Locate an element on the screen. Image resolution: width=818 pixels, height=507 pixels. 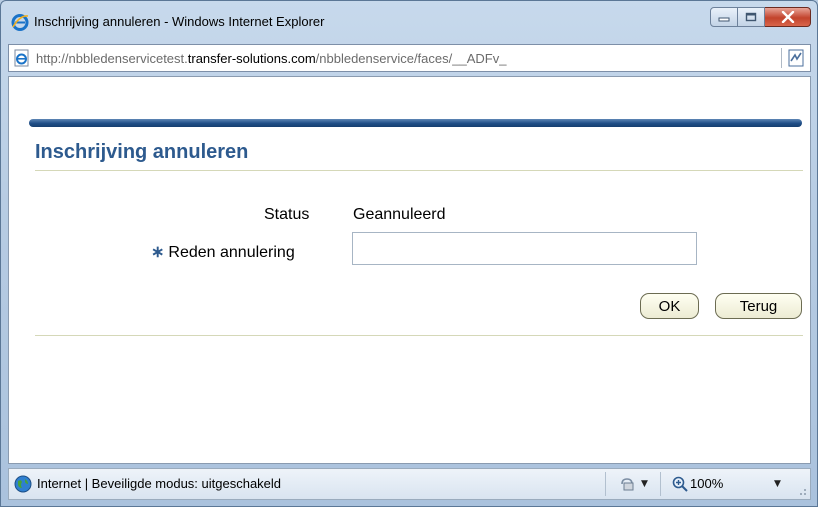
status-value: Geannuleerd is located at coordinates (399, 214).